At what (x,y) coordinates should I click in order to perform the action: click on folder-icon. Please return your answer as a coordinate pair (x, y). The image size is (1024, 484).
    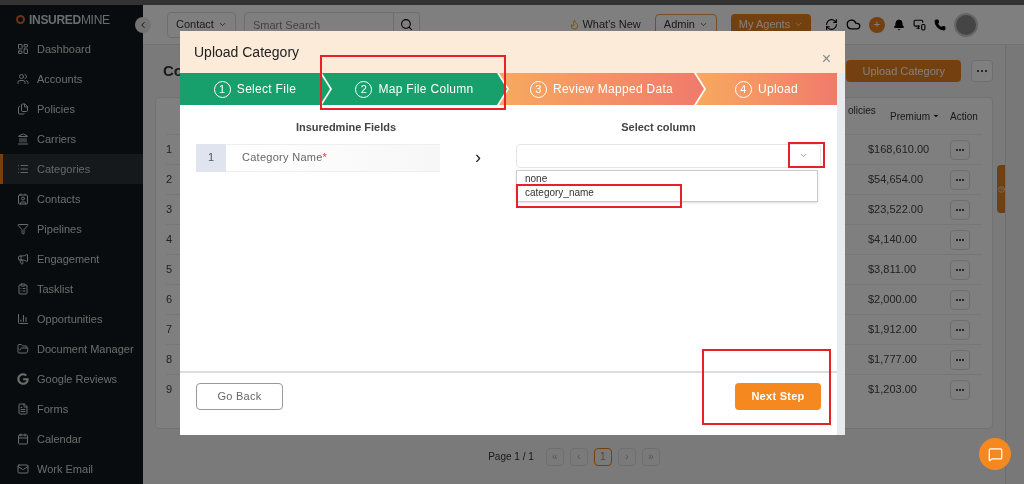
    Looking at the image, I should click on (23, 349).